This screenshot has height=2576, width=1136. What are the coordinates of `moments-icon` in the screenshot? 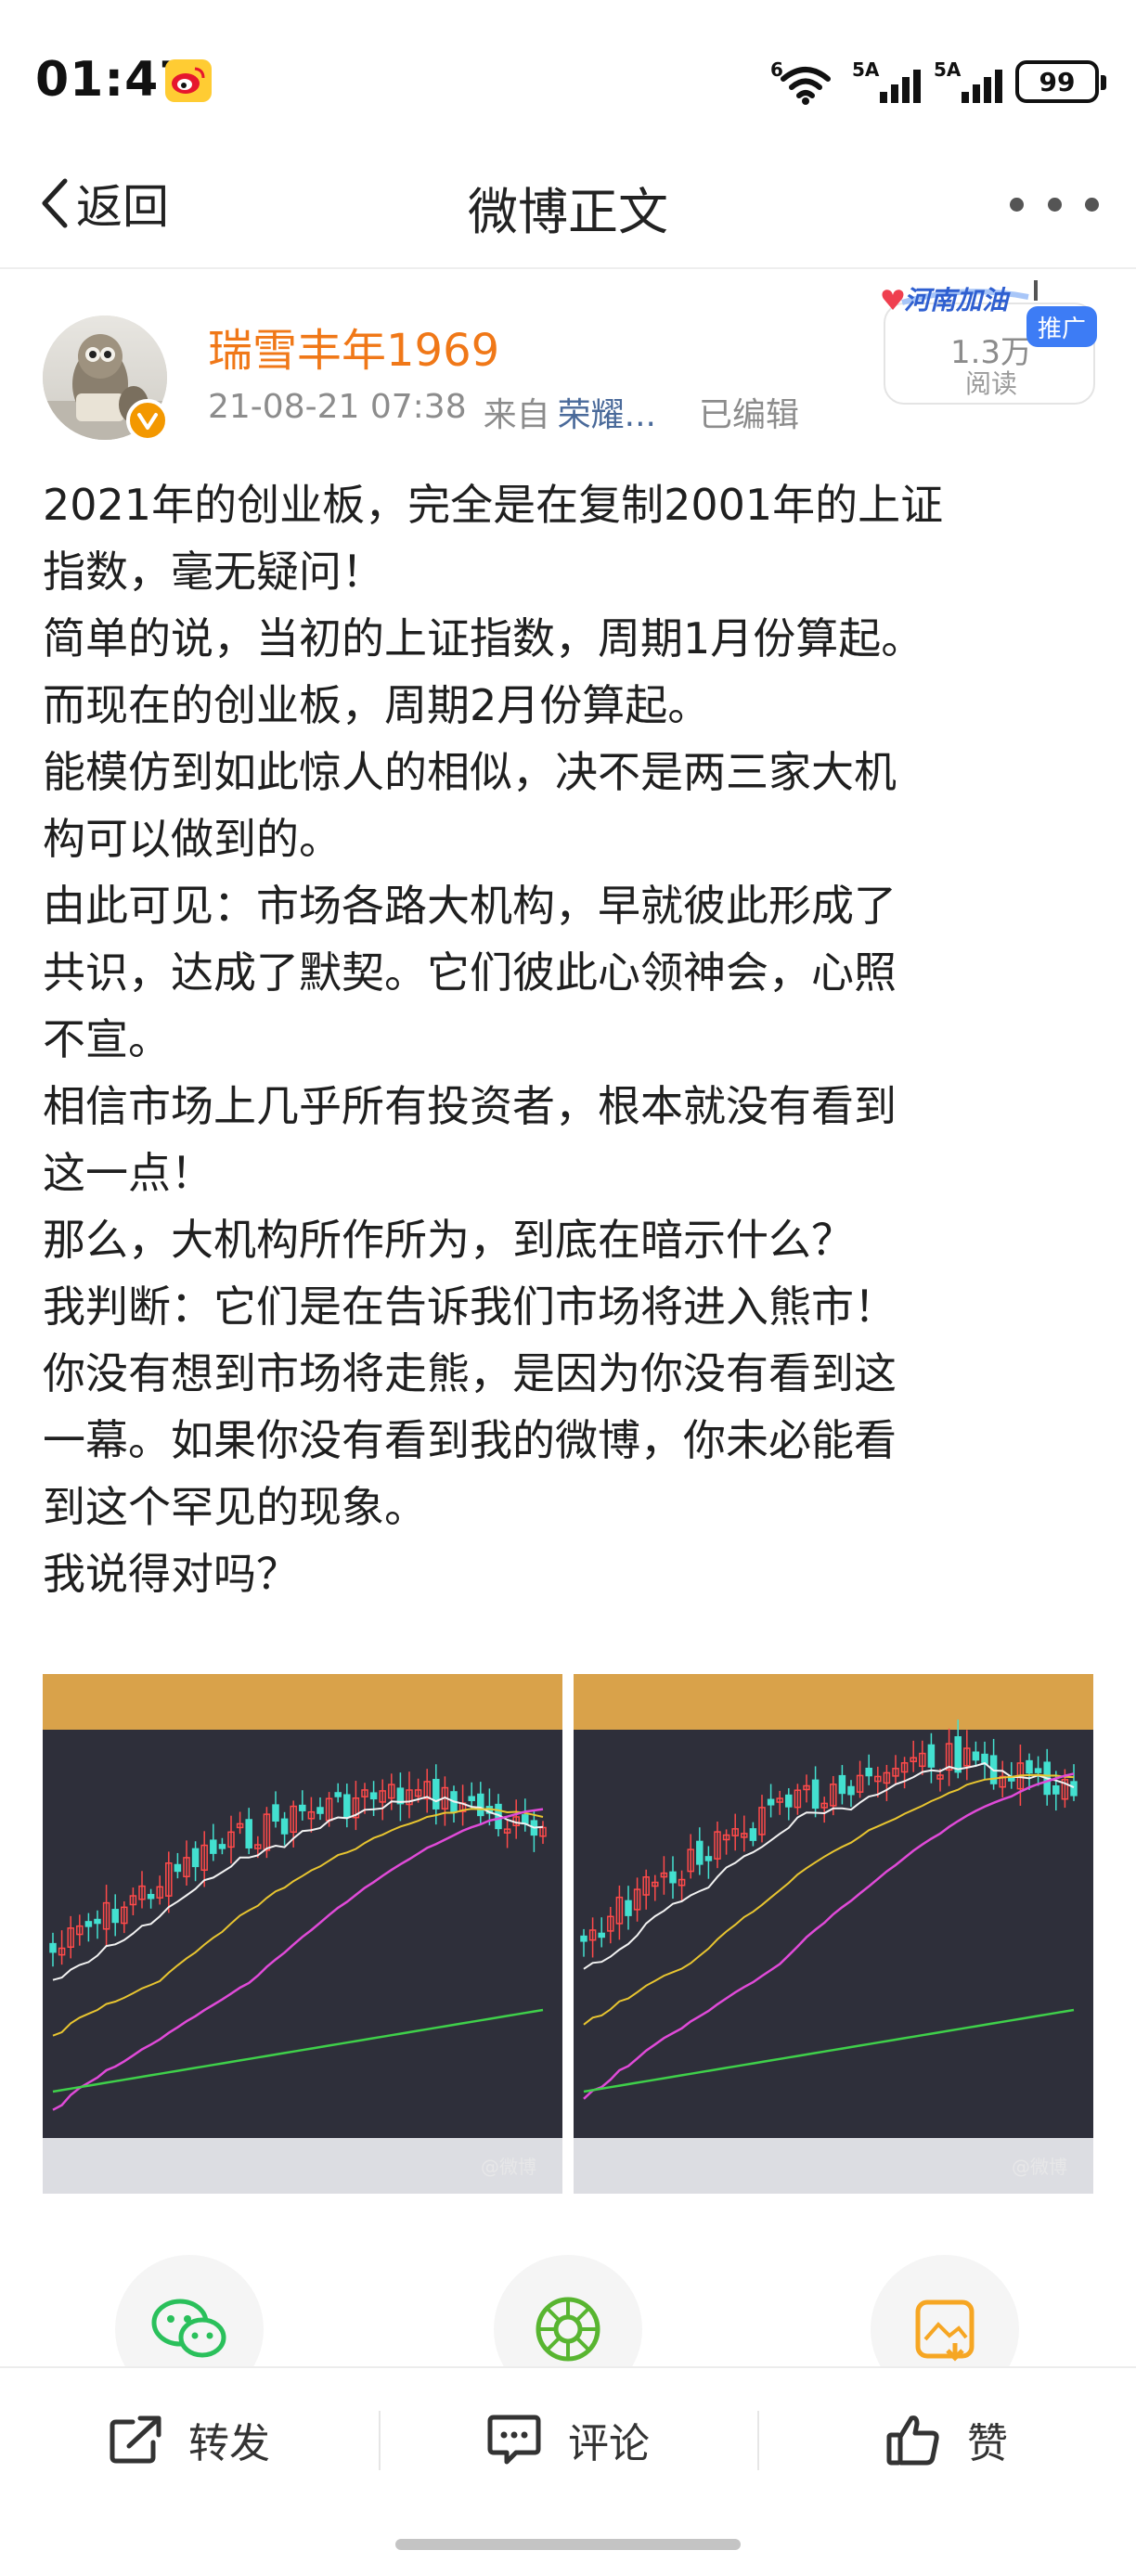 It's located at (568, 2329).